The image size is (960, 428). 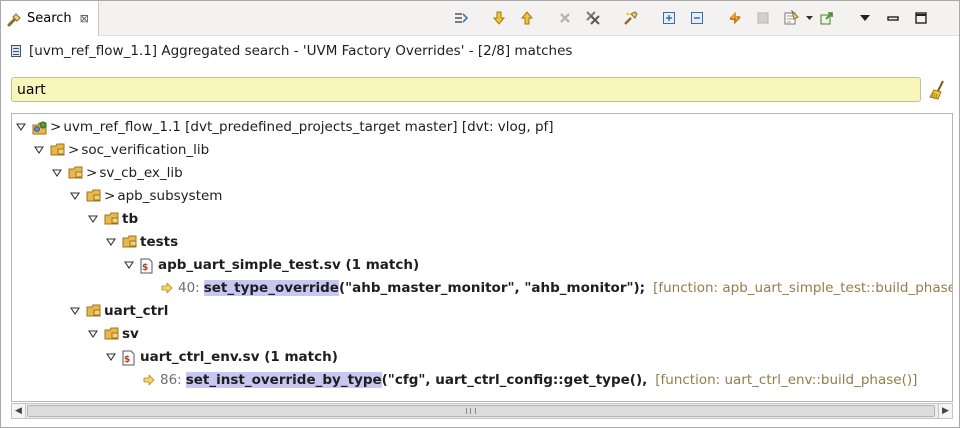 I want to click on cancel-icon, so click(x=763, y=18).